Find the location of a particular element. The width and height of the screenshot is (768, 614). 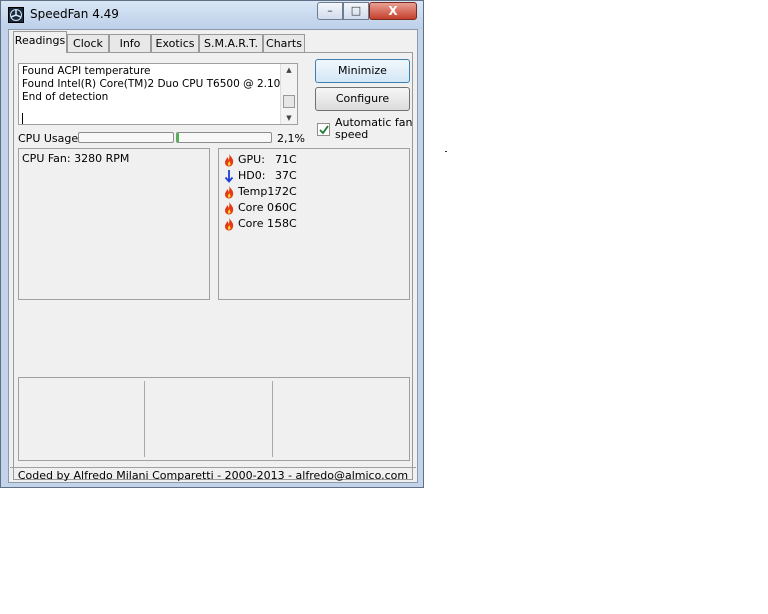

scroll-thumb is located at coordinates (289, 101).